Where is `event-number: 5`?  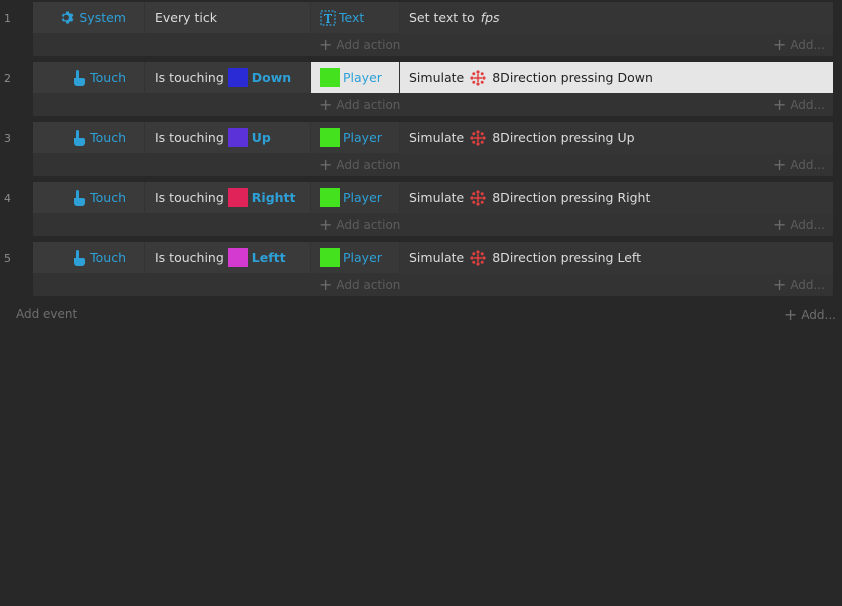 event-number: 5 is located at coordinates (7, 258).